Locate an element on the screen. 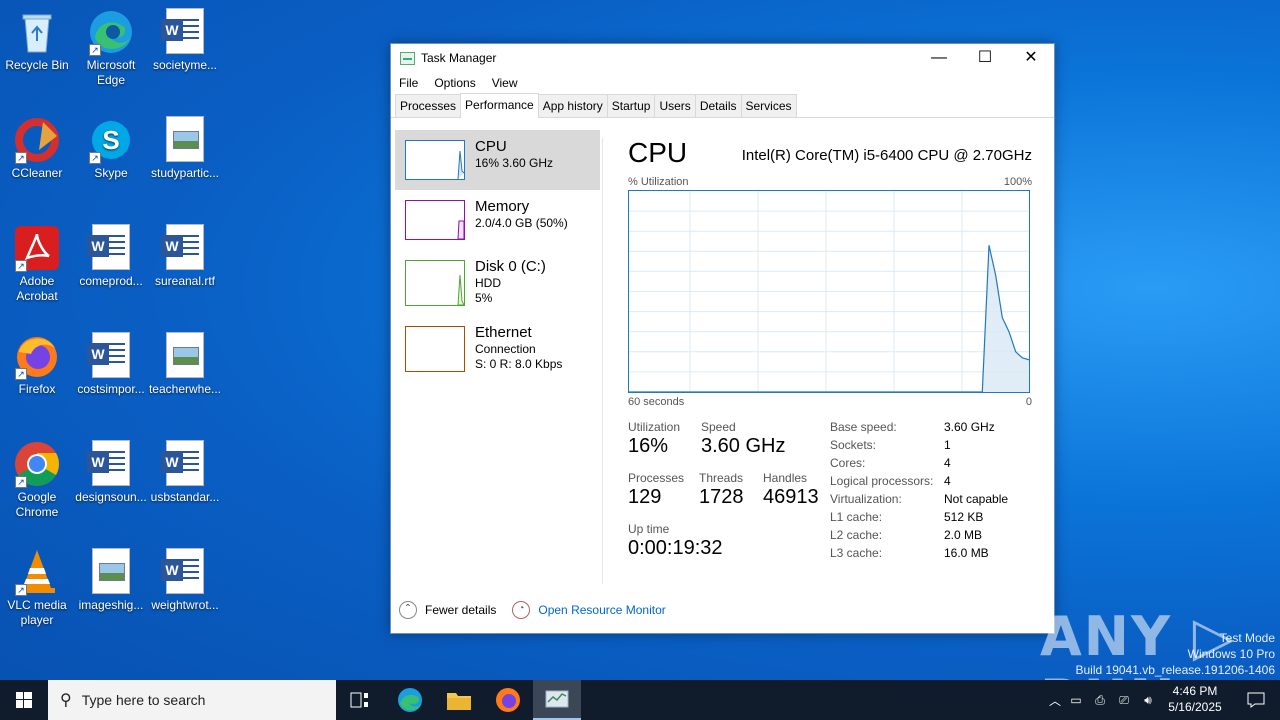 The height and width of the screenshot is (720, 1280). title-bar: Task Manager — ☐ ✕ is located at coordinates (722, 58).